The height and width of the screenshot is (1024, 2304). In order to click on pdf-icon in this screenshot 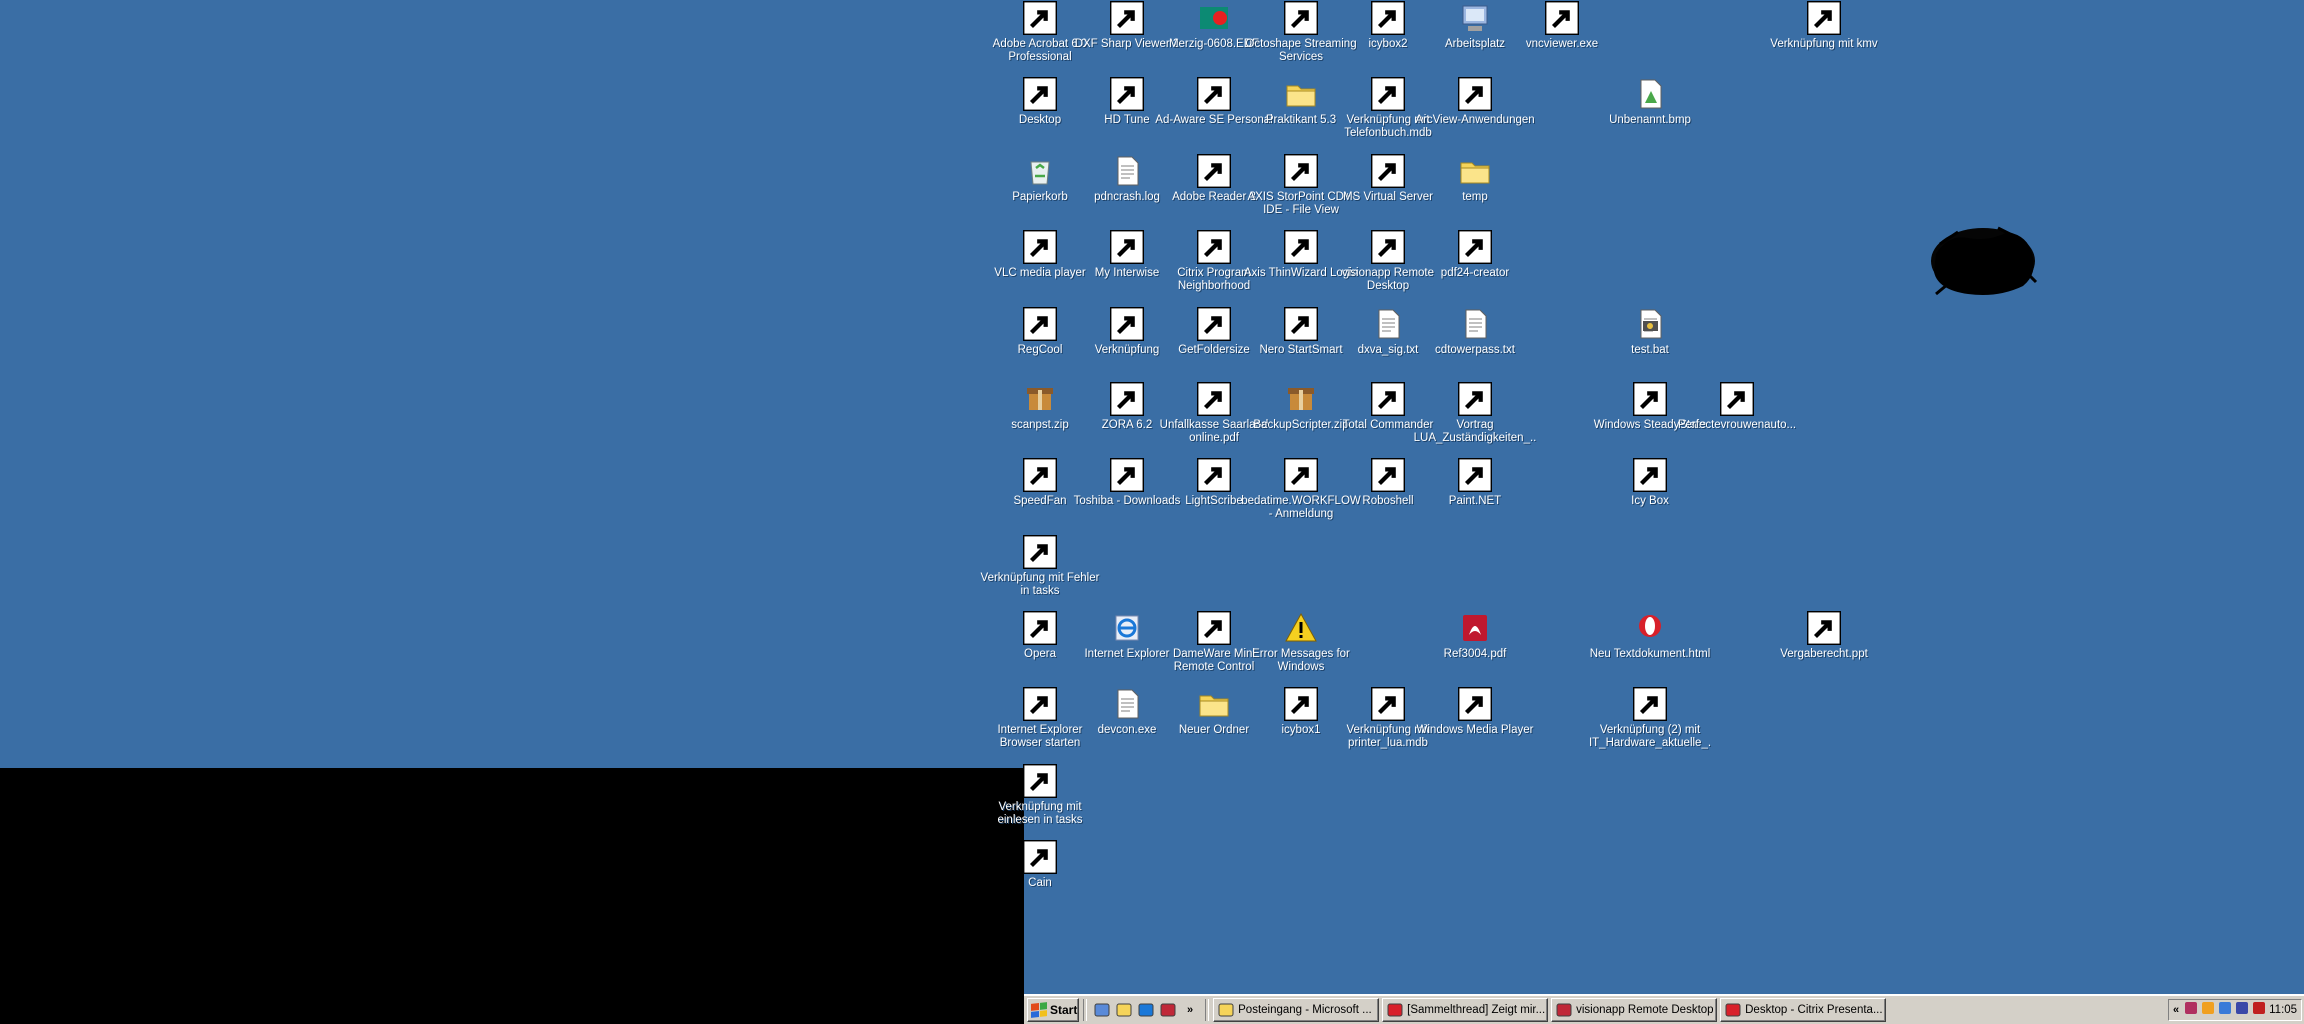, I will do `click(1475, 628)`.